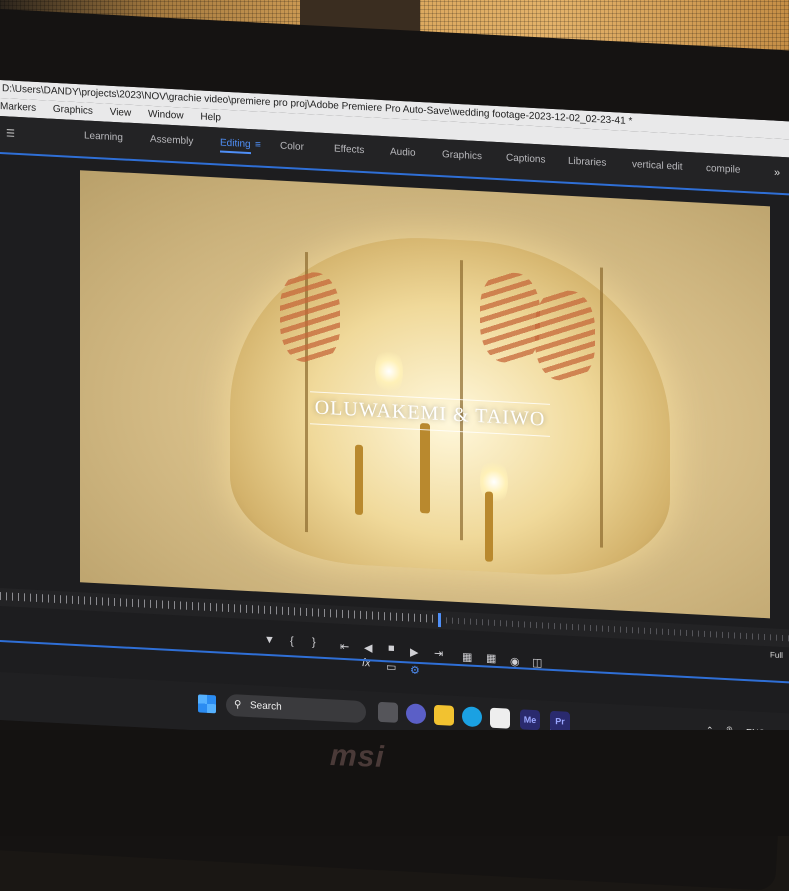  What do you see at coordinates (491, 658) in the screenshot?
I see `overwrite-icon: ▦` at bounding box center [491, 658].